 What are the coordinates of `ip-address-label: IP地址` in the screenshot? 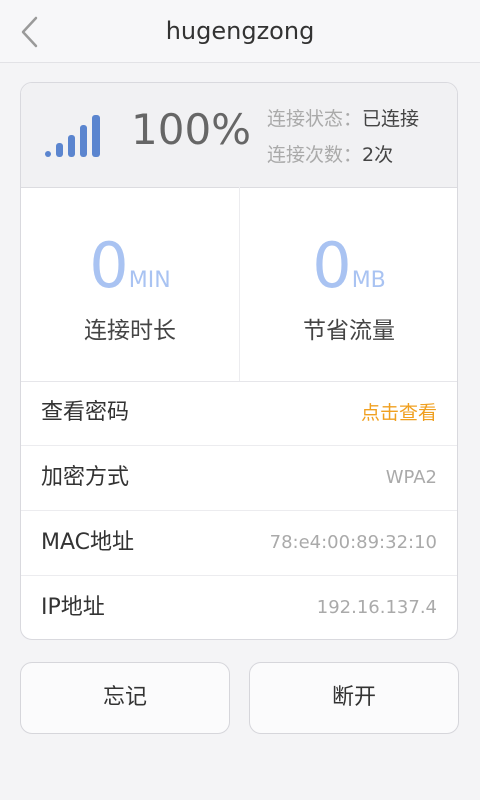 It's located at (73, 607).